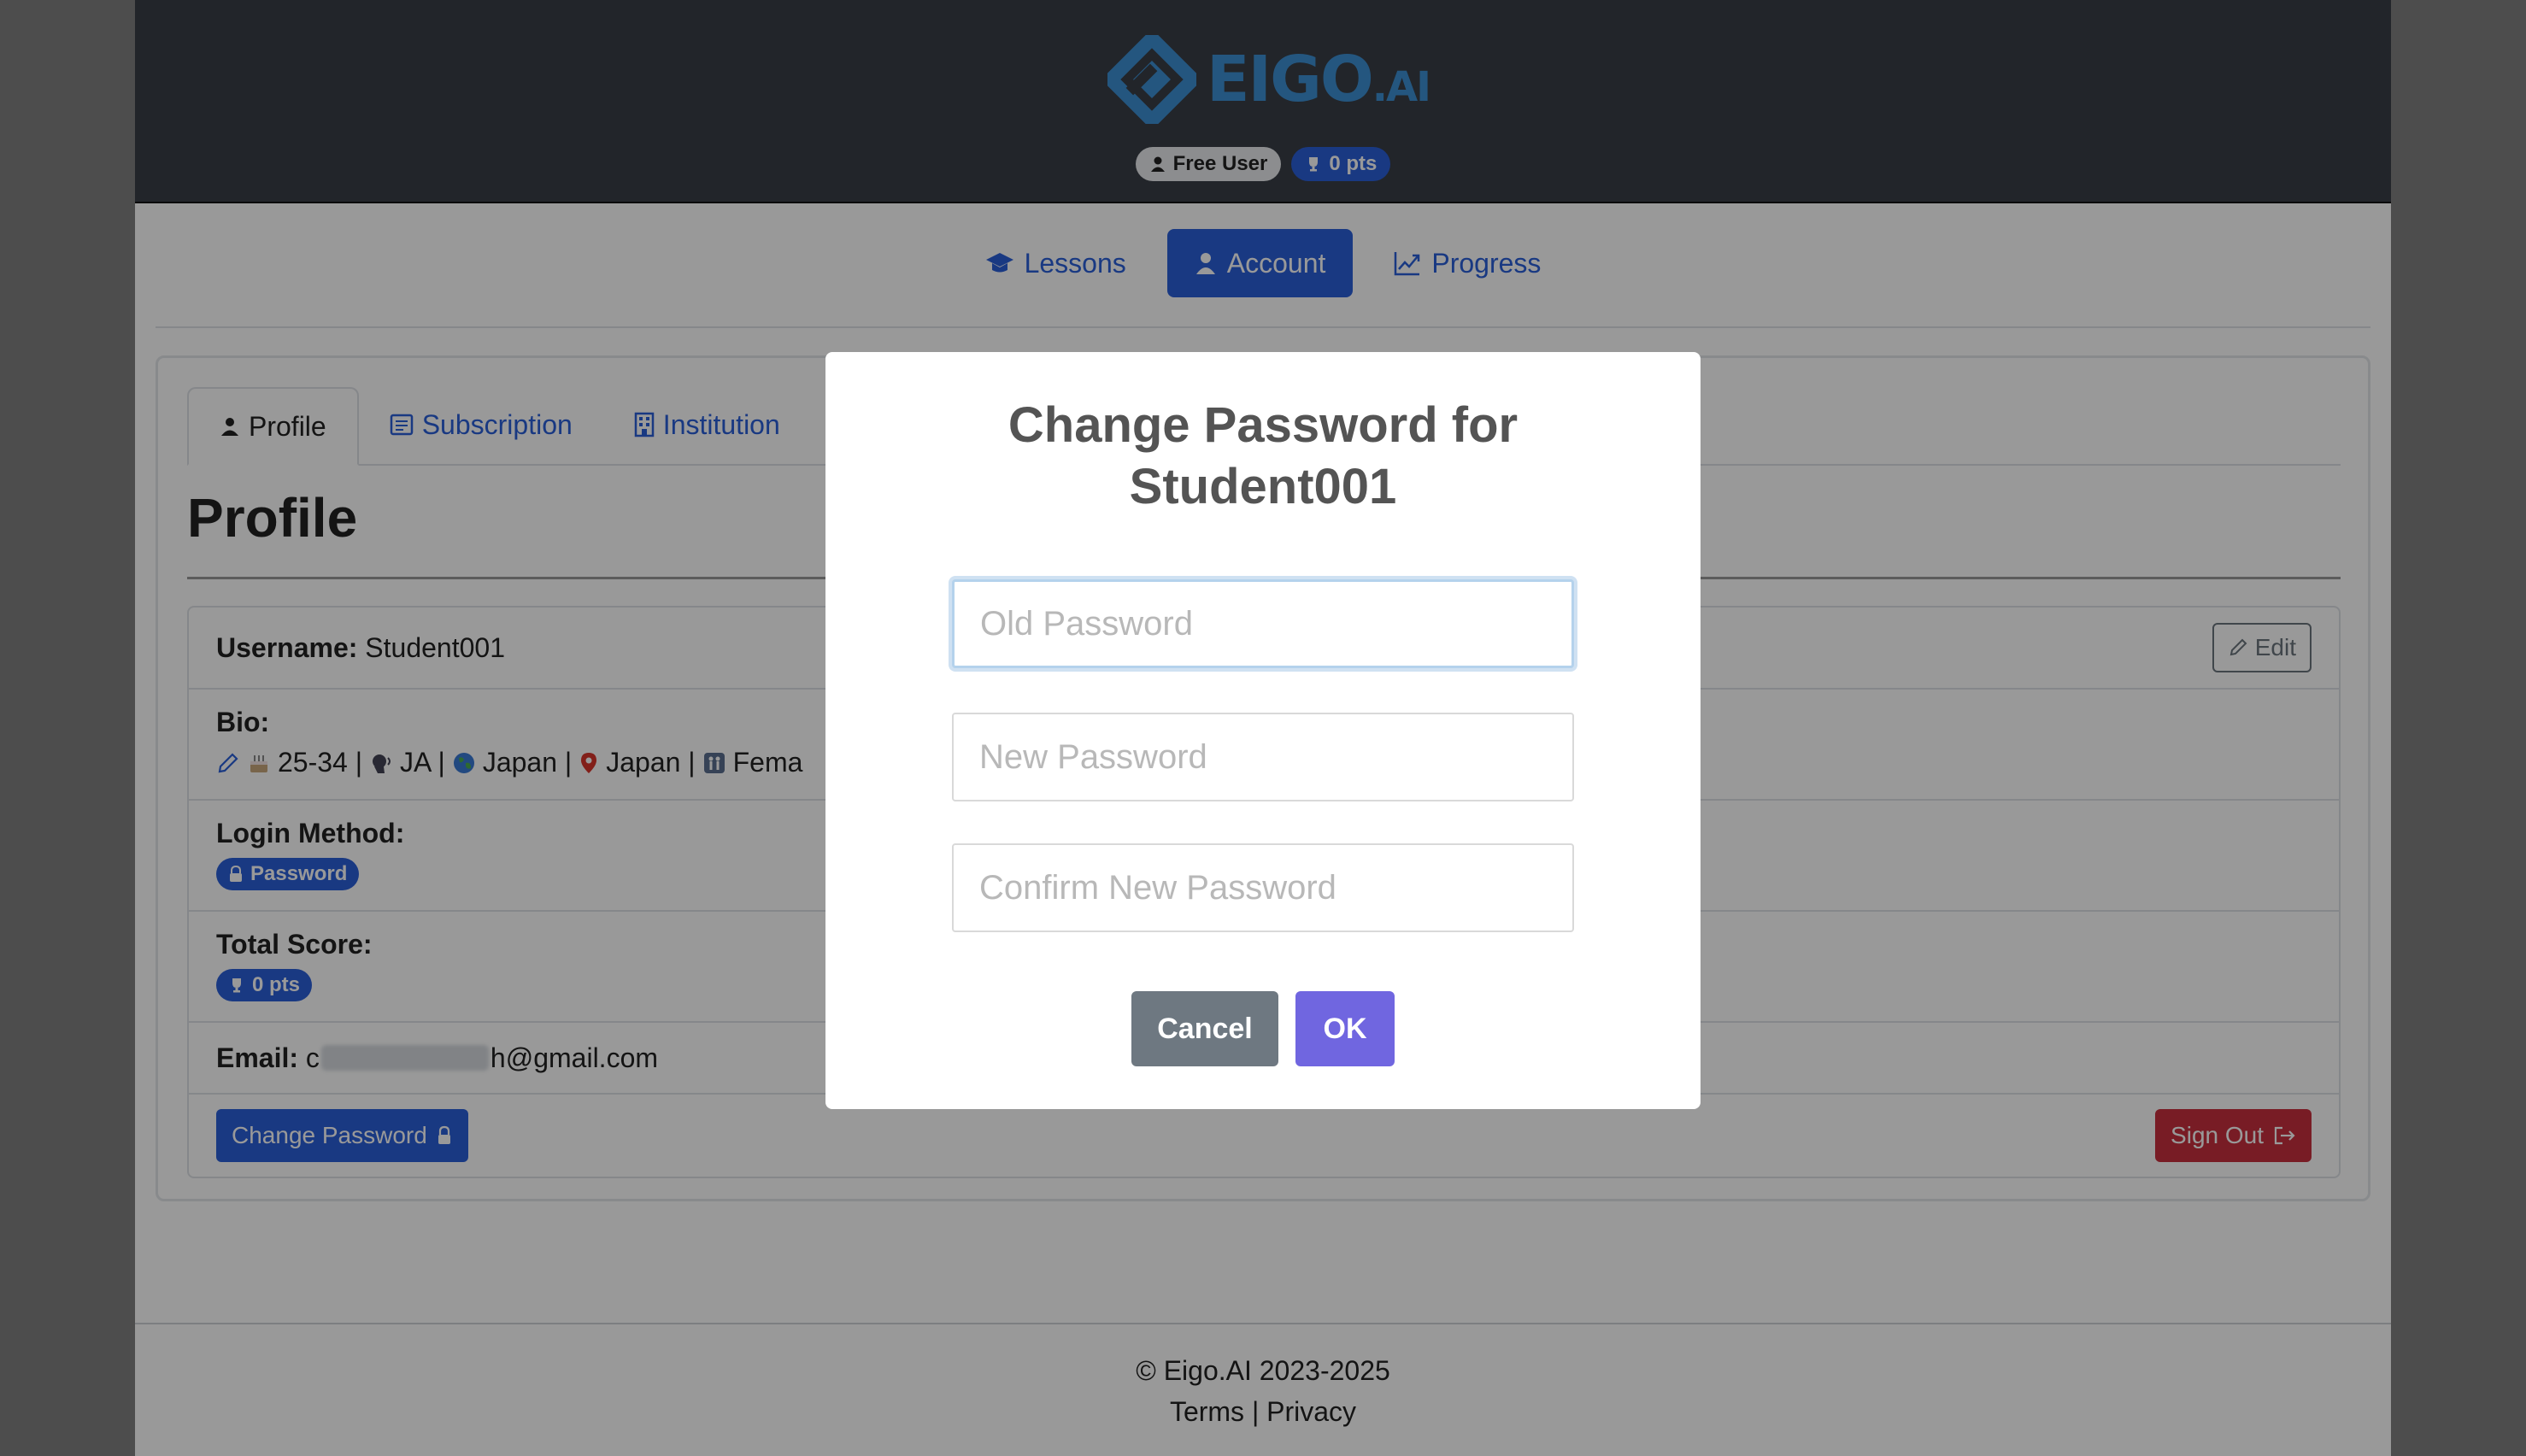  What do you see at coordinates (1345, 1028) in the screenshot?
I see `ok-button: OK` at bounding box center [1345, 1028].